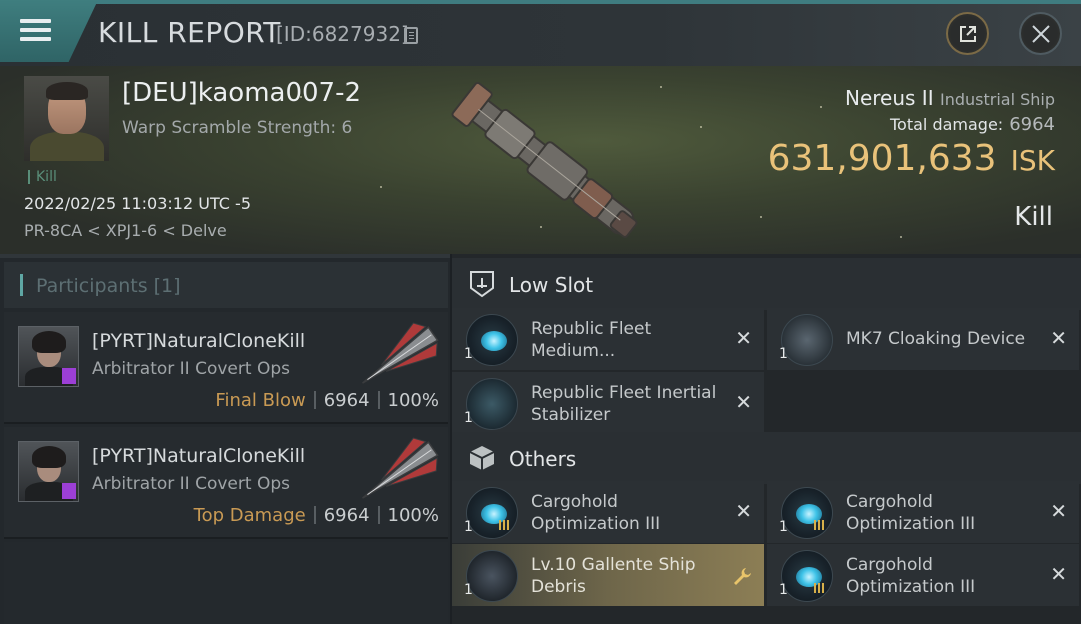 The height and width of the screenshot is (624, 1081). I want to click on fitting-item: 1 Lv.10 Gallente Ship Debris, so click(608, 575).